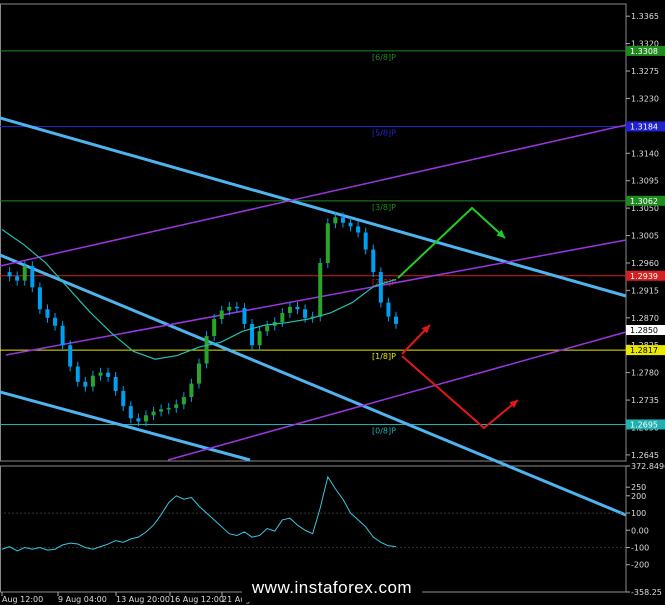 The image size is (665, 605). Describe the element at coordinates (648, 466) in the screenshot. I see `cci-tick-label: 372.8496` at that location.